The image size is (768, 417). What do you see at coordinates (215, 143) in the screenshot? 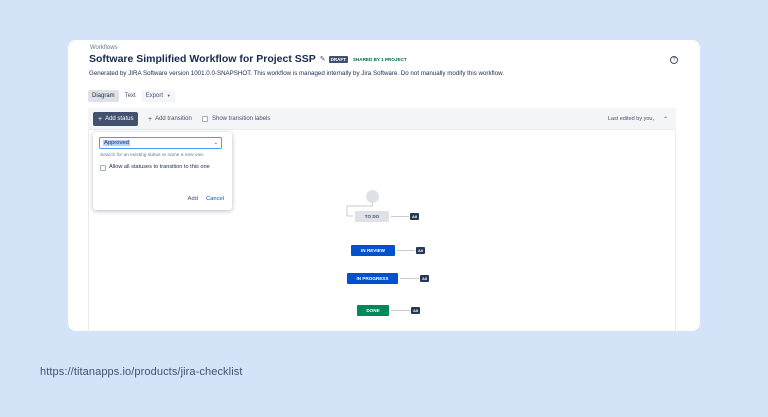
I see `chevron-down-icon: ⌄` at bounding box center [215, 143].